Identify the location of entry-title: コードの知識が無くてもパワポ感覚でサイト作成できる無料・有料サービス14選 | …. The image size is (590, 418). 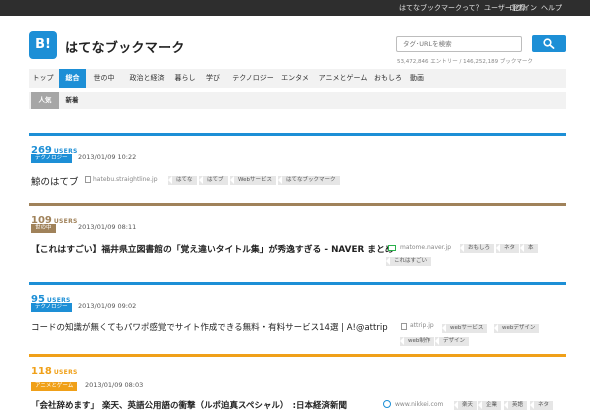
(209, 327).